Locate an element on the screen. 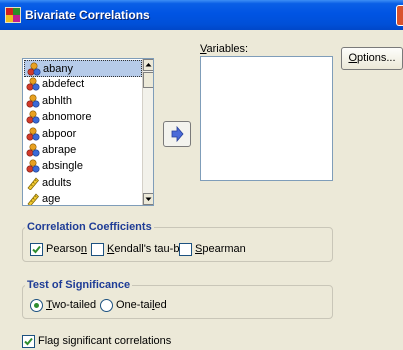  list-item-label: adults is located at coordinates (57, 182).